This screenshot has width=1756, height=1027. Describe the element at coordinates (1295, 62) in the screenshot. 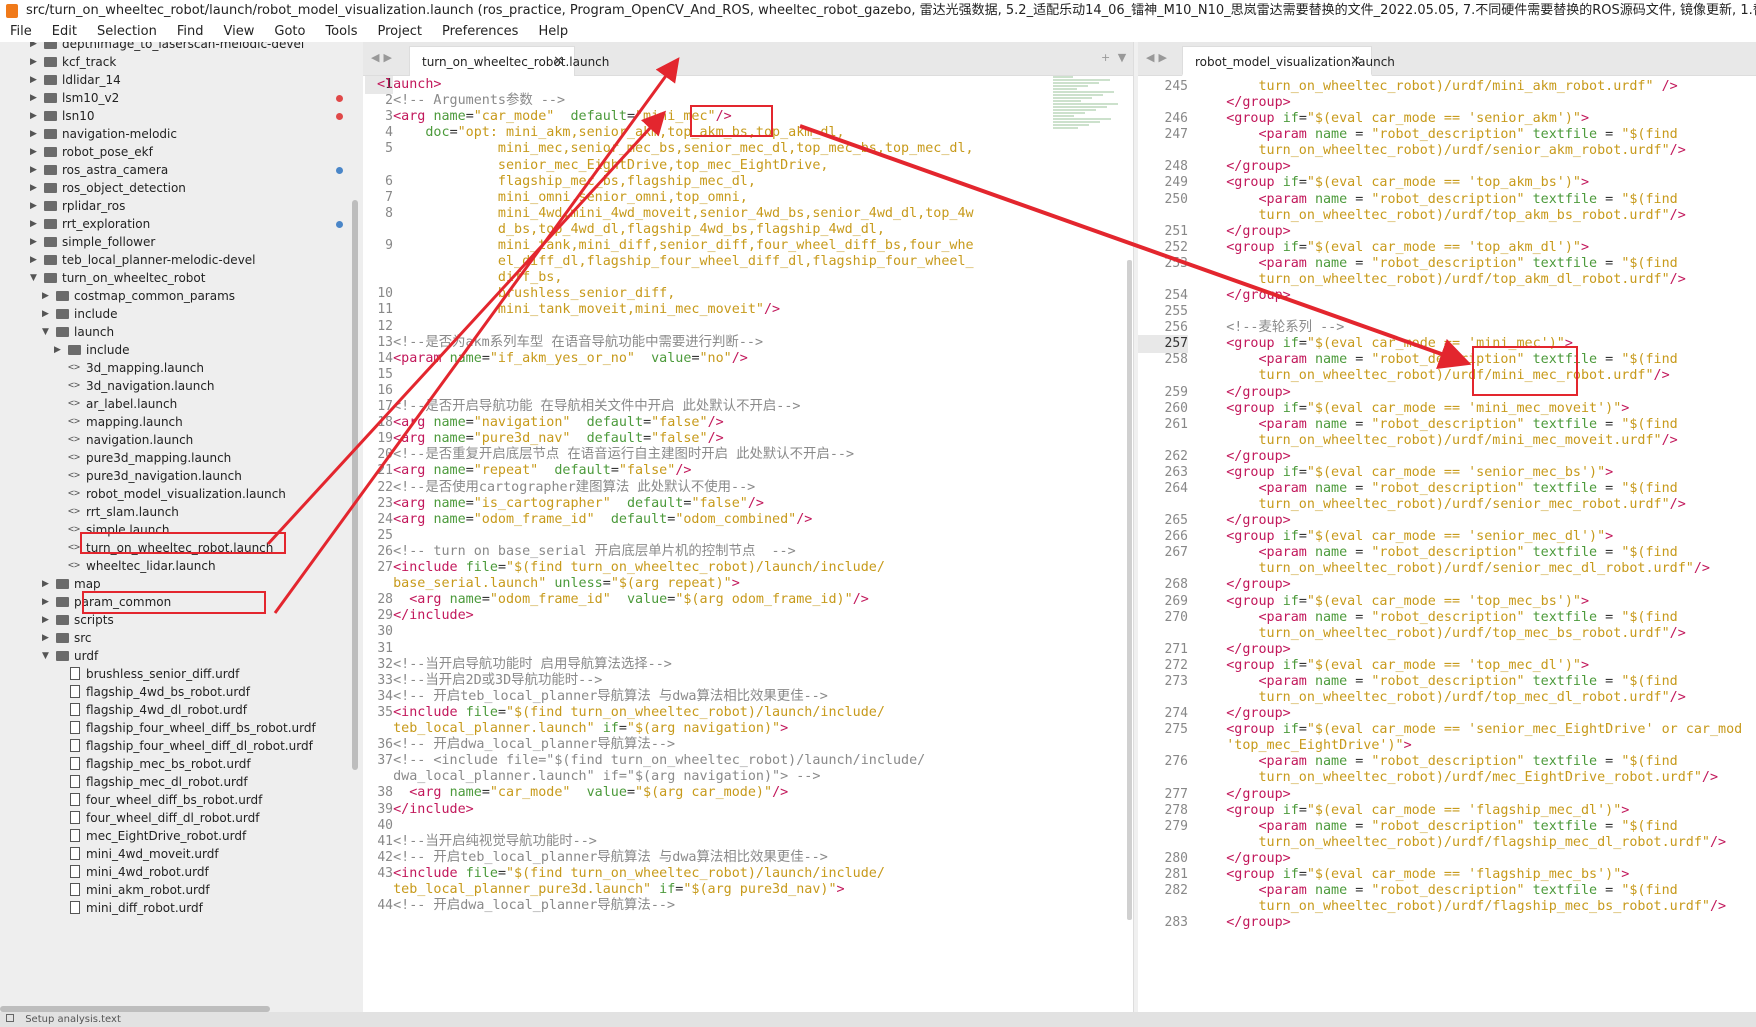

I see `tab-label: robot_model_visualization.launch` at that location.